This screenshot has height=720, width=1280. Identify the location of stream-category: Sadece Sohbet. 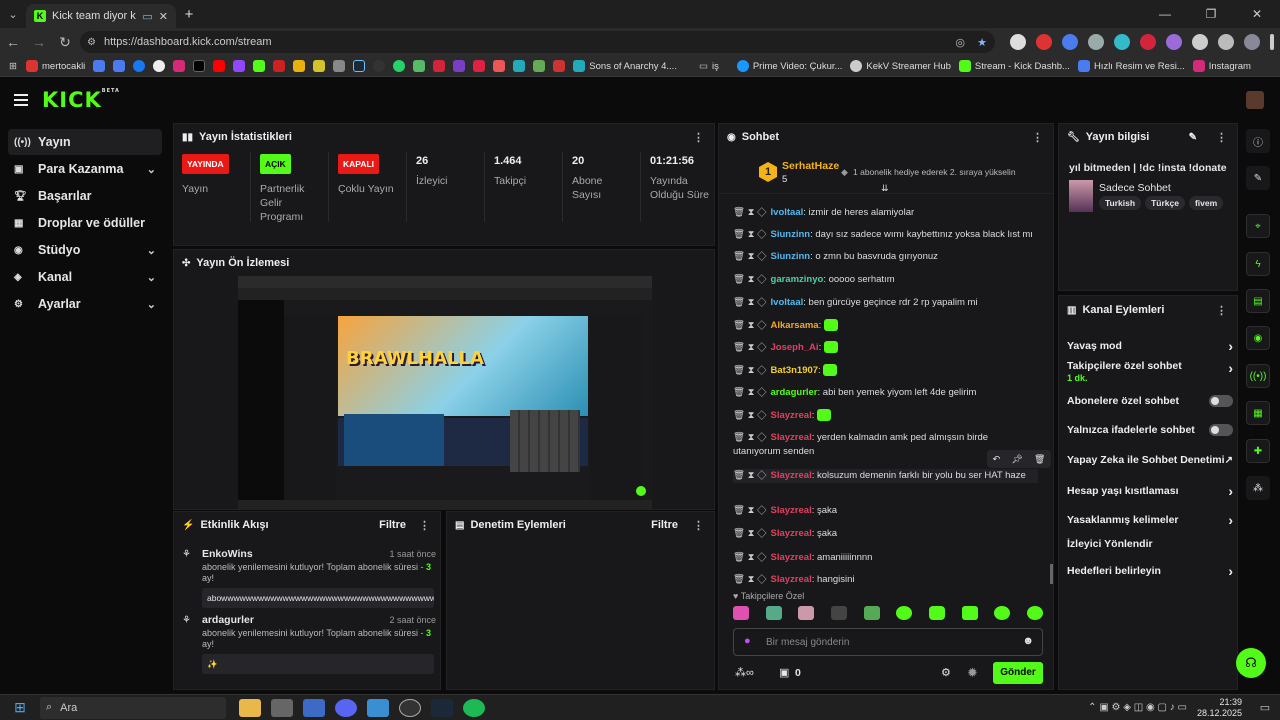
(1135, 188).